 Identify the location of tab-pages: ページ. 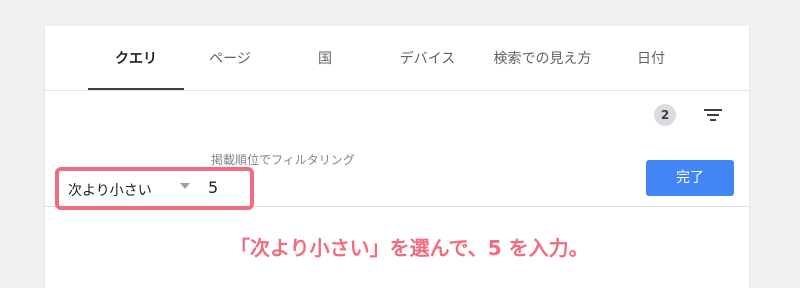
(230, 69).